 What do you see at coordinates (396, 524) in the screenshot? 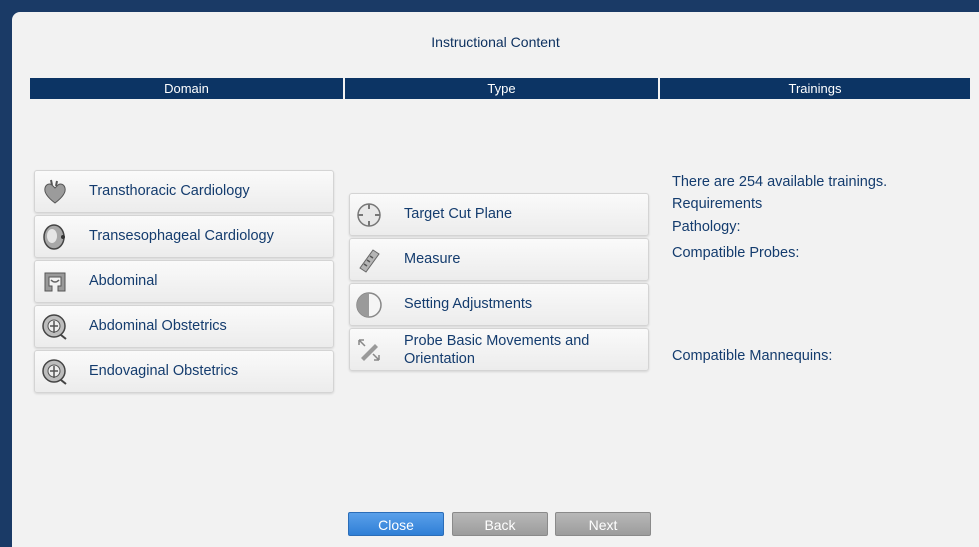
I see `close-button: Close` at bounding box center [396, 524].